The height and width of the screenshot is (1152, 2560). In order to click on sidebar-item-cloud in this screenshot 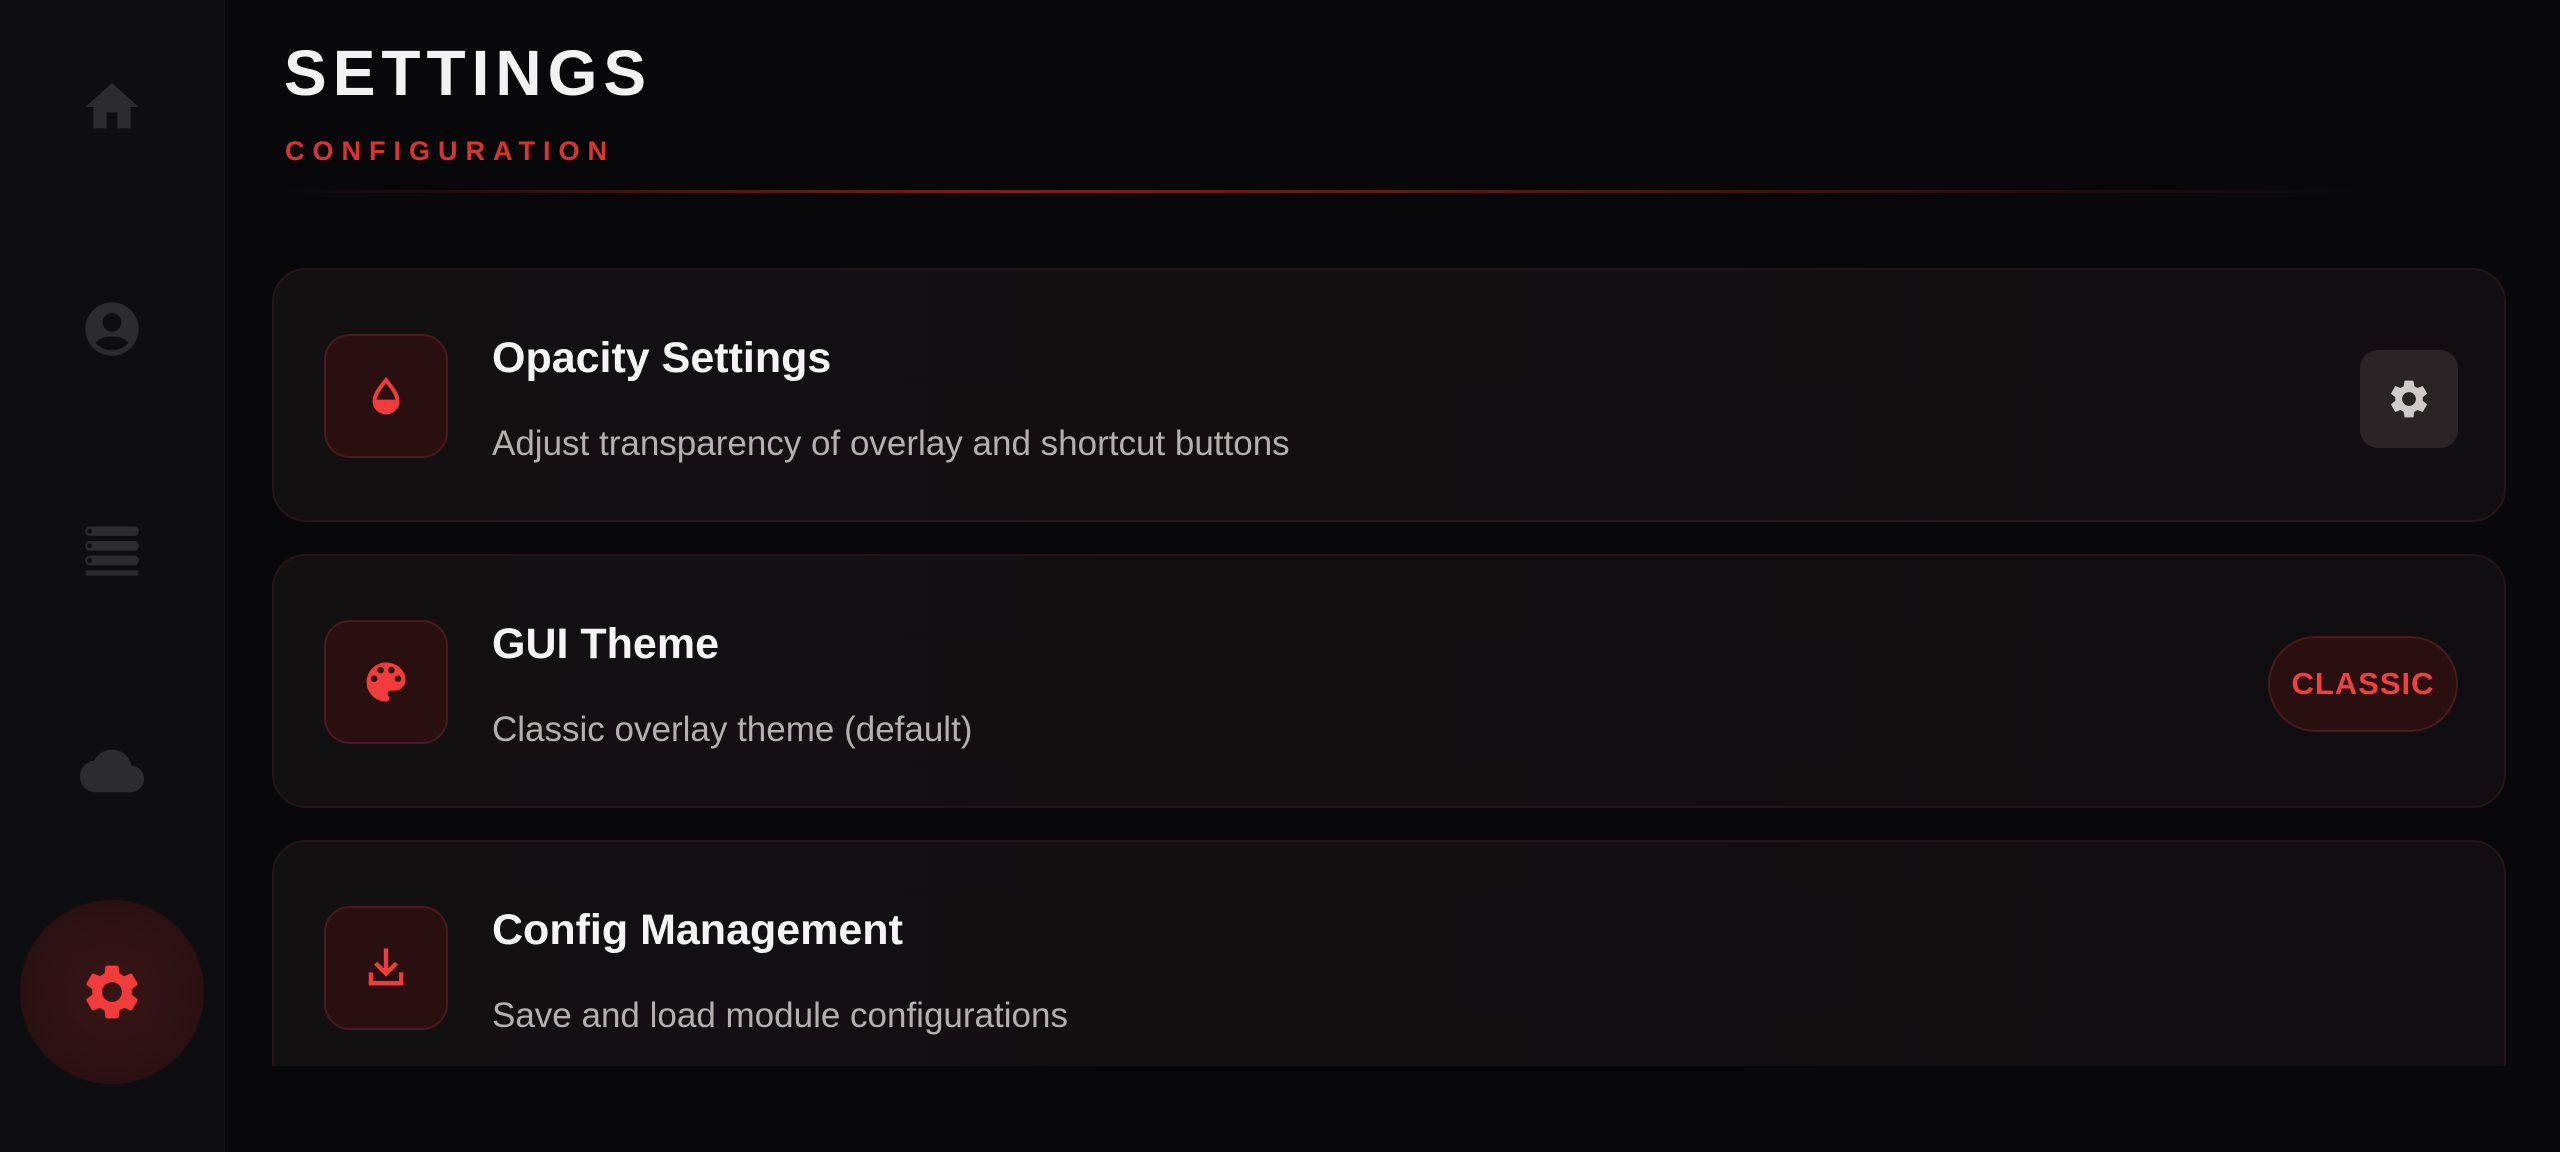, I will do `click(112, 771)`.